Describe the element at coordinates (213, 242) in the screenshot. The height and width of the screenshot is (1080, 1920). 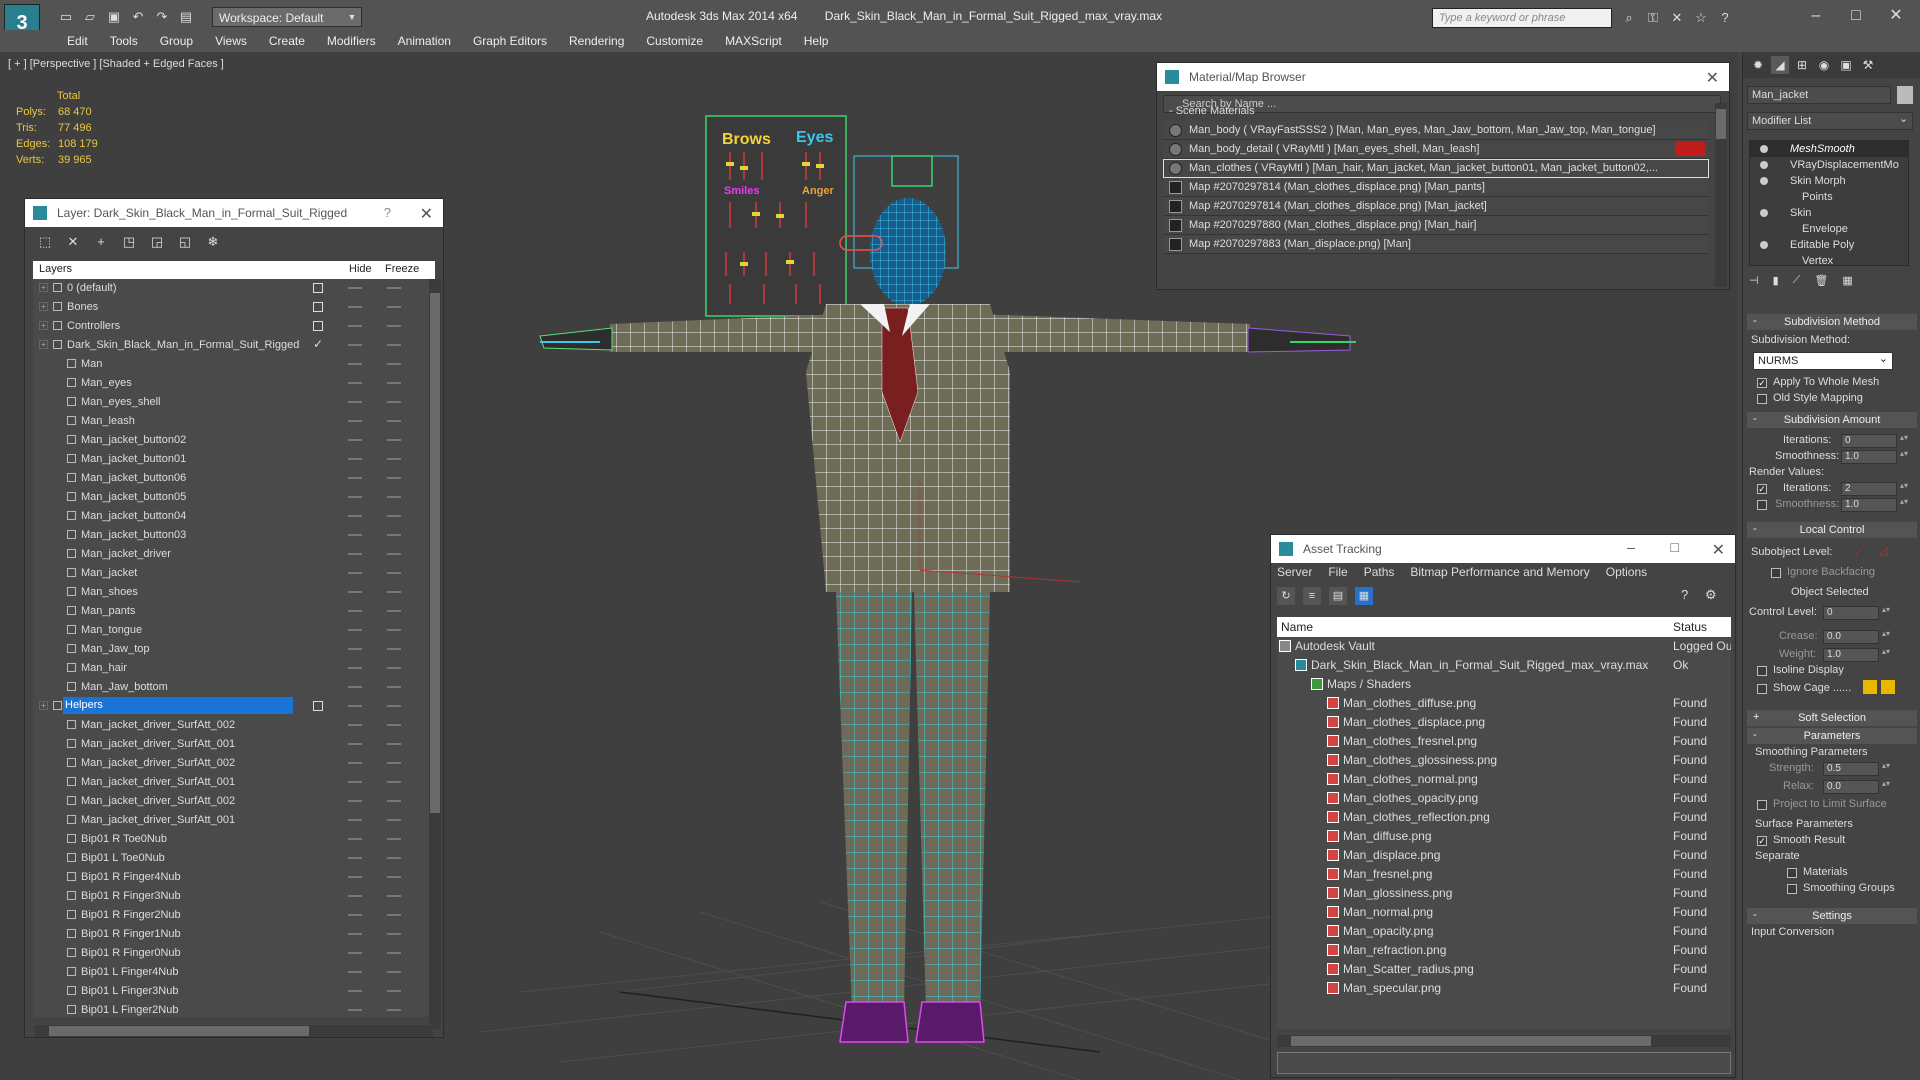
I see `freeze-all-icon: ❄` at that location.